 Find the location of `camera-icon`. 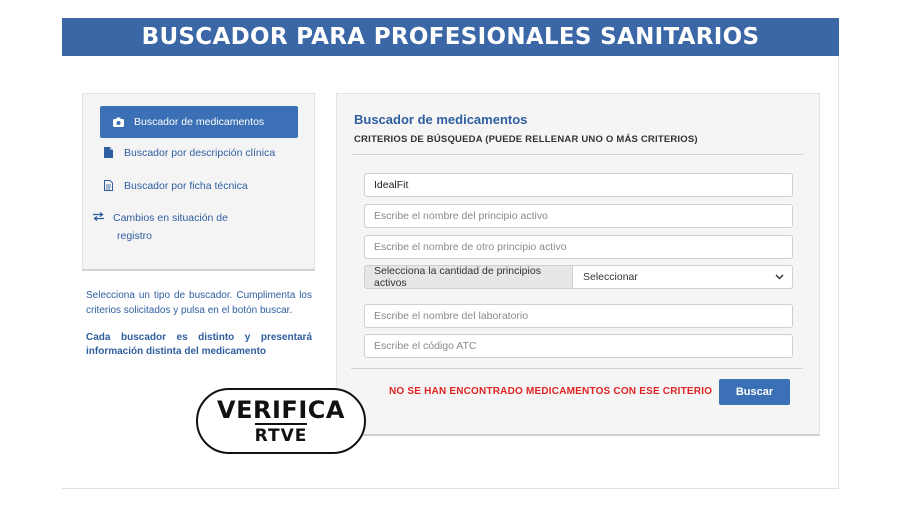

camera-icon is located at coordinates (118, 122).